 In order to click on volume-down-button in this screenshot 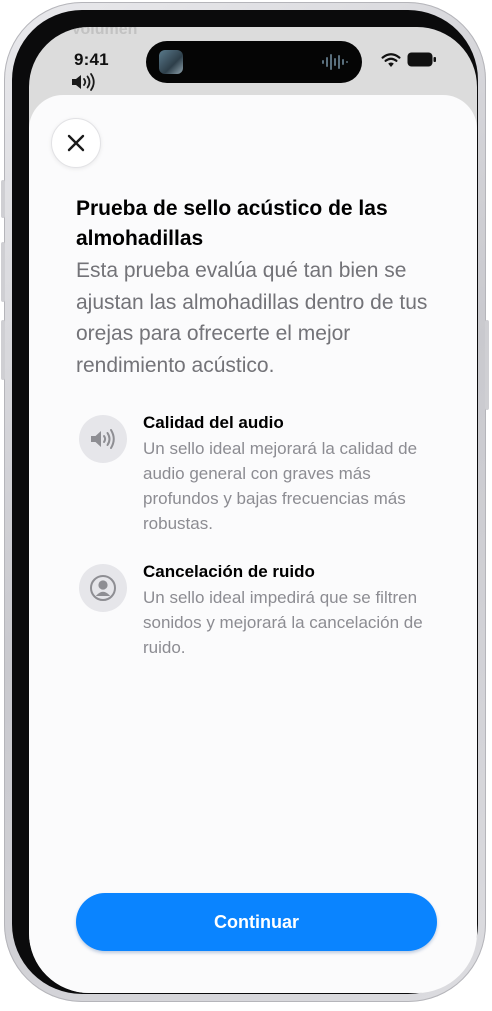, I will do `click(3, 350)`.